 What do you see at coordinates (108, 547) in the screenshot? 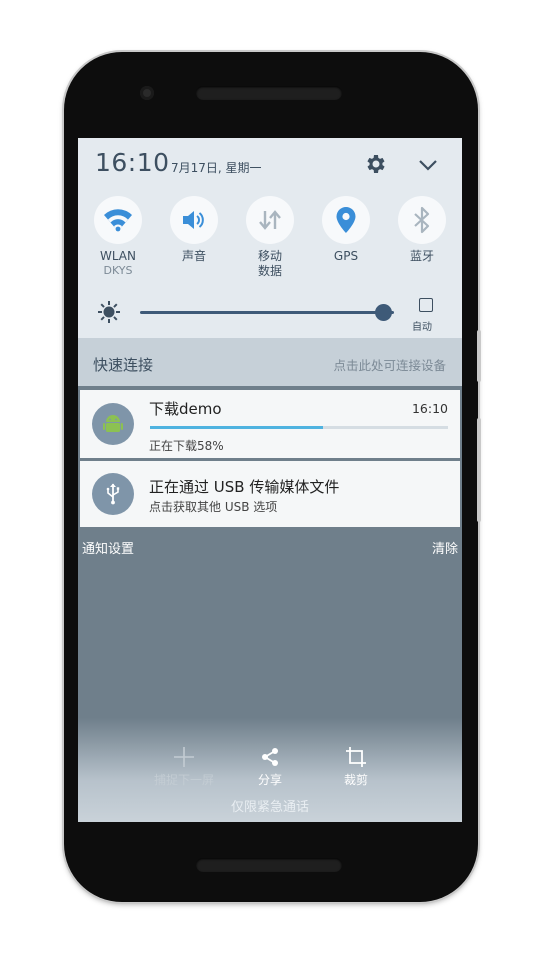
I see `notification-settings-button: 通知设置` at bounding box center [108, 547].